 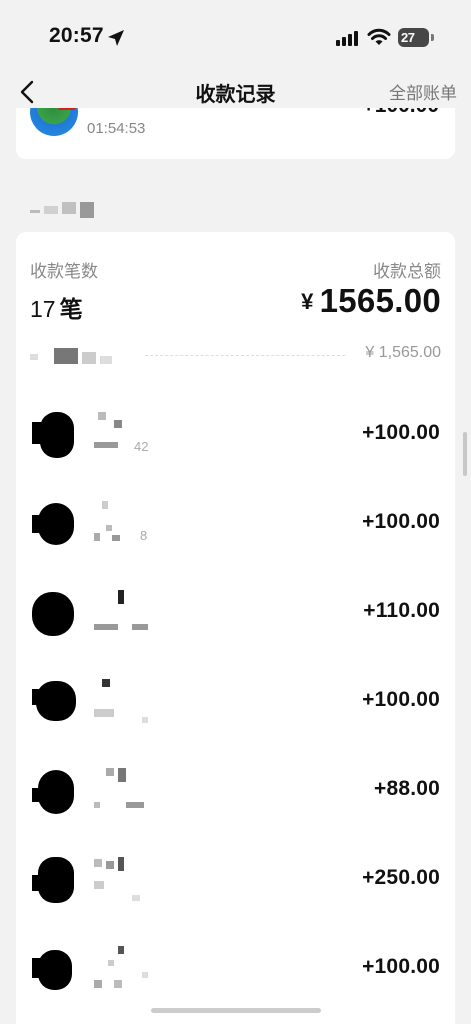 I want to click on transaction-amount: +250.00, so click(x=401, y=877).